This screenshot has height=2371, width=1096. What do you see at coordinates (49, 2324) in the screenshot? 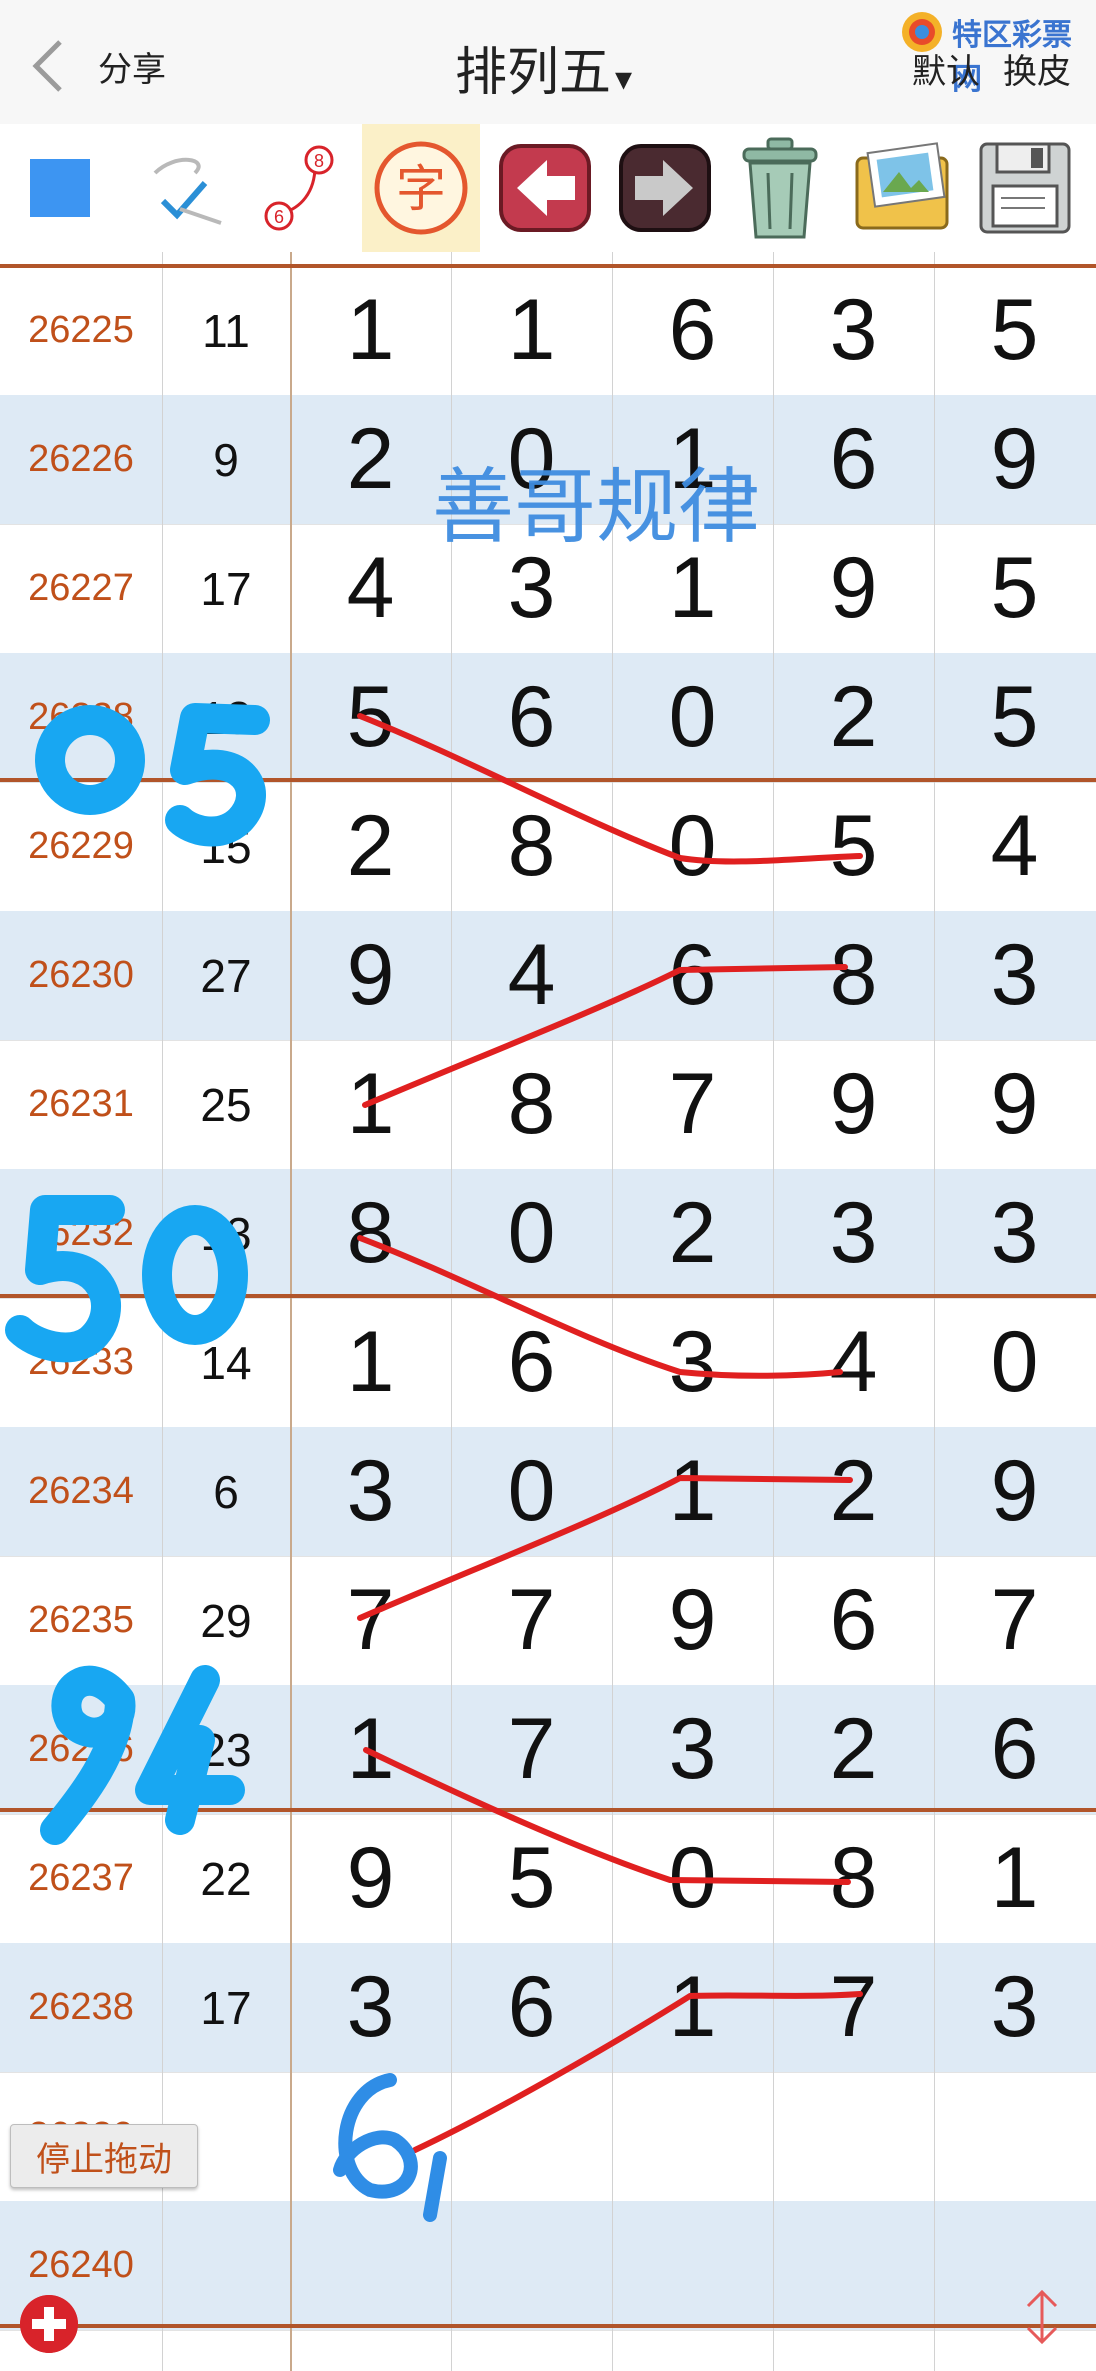
I see `add-icon` at bounding box center [49, 2324].